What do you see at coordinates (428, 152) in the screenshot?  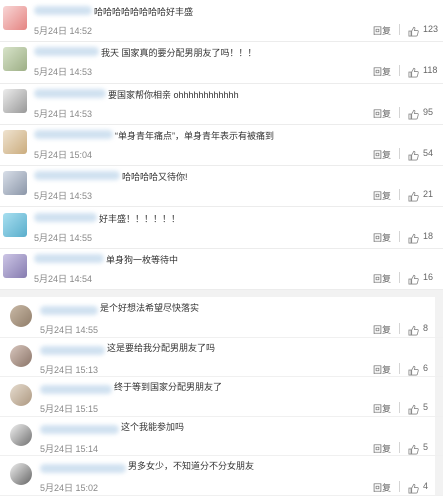 I see `like-count: 54` at bounding box center [428, 152].